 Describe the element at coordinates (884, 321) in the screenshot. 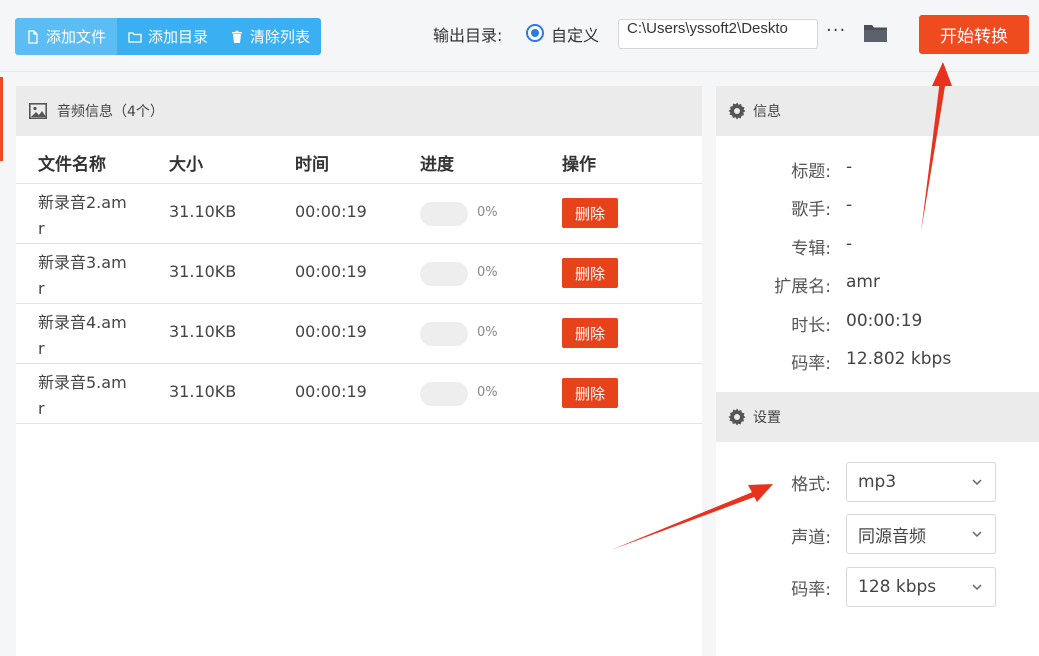

I see `info-value: 00:00:19` at that location.